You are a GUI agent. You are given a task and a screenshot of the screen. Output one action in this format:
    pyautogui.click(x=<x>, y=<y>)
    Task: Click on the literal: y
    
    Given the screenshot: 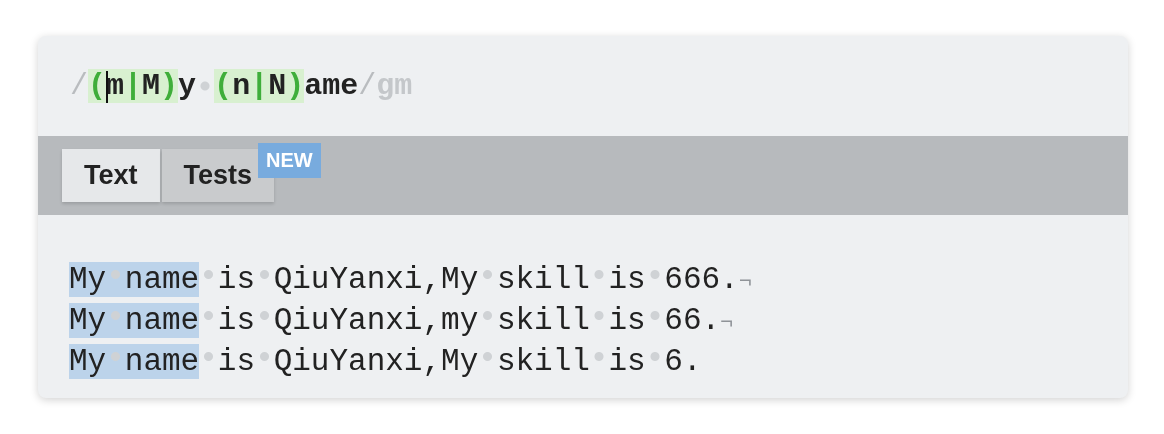 What is the action you would take?
    pyautogui.click(x=187, y=86)
    